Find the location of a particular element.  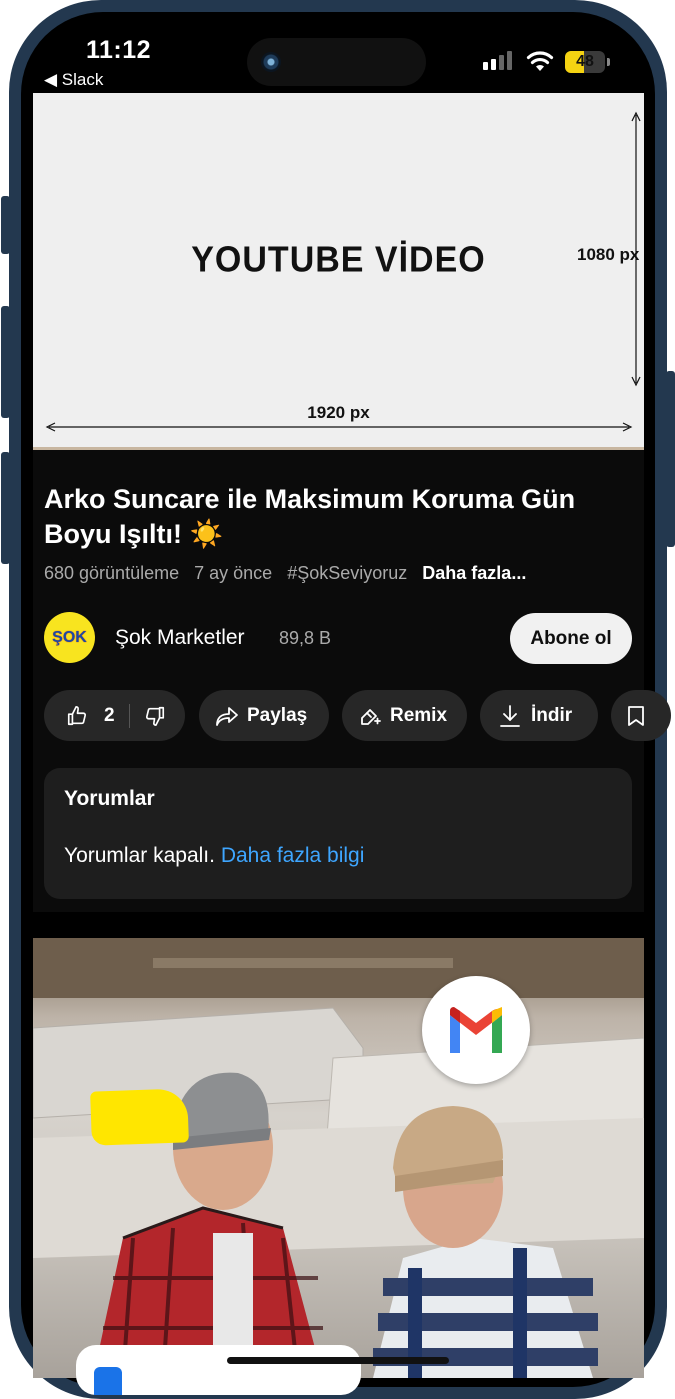

subscriber-count: 89,8 B is located at coordinates (305, 638).